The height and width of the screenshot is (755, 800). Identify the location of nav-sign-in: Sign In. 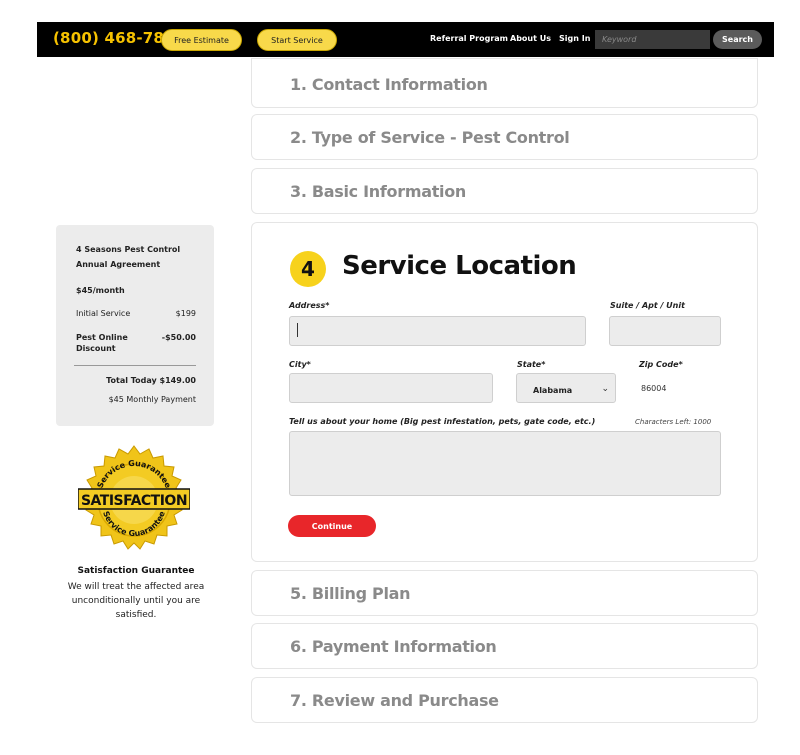
(574, 38).